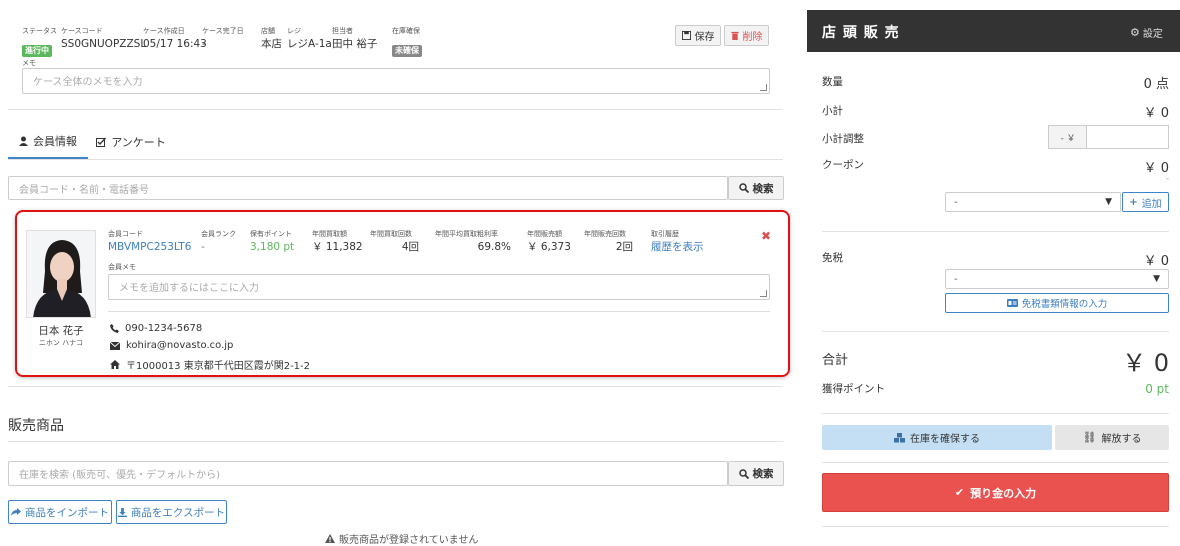  Describe the element at coordinates (368, 473) in the screenshot. I see `stock-search-input: 在庫を検索 (販売可、優先・デフォルトから)` at that location.